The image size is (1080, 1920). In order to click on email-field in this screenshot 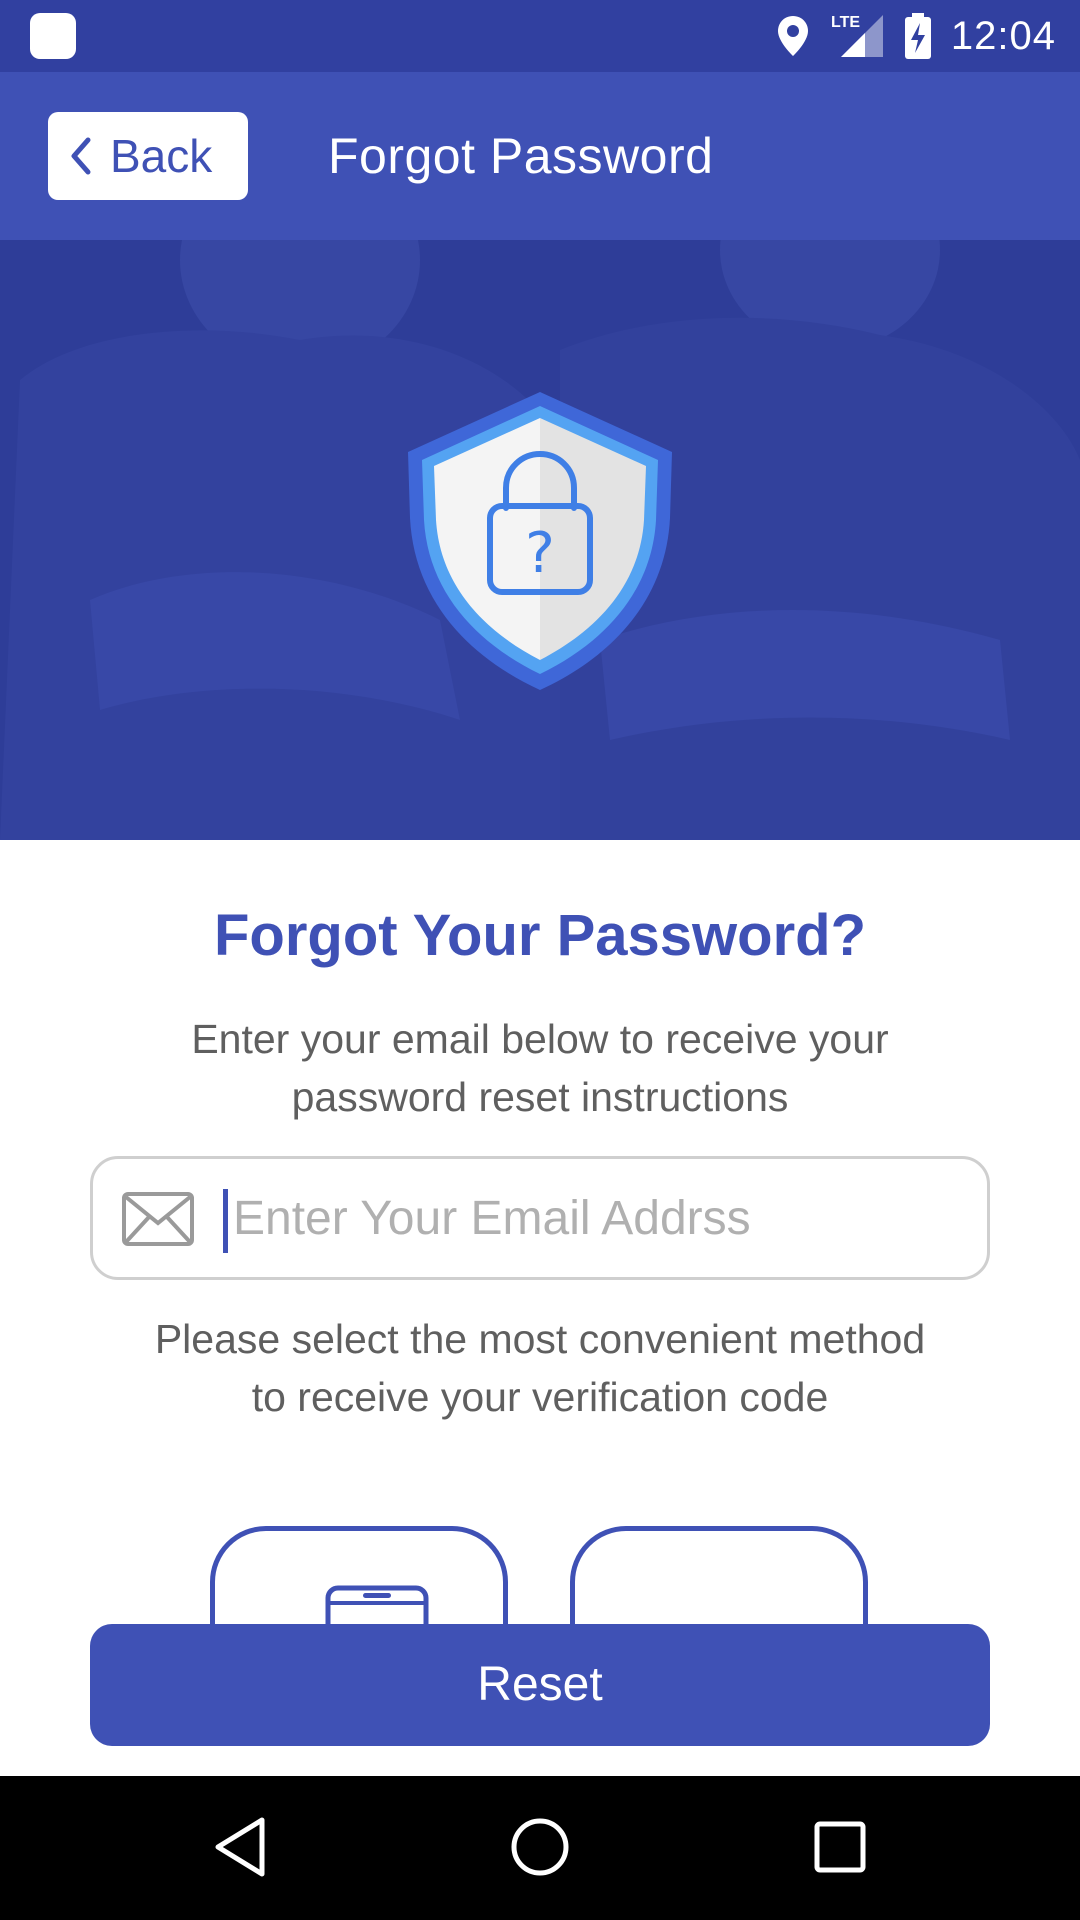, I will do `click(540, 1218)`.